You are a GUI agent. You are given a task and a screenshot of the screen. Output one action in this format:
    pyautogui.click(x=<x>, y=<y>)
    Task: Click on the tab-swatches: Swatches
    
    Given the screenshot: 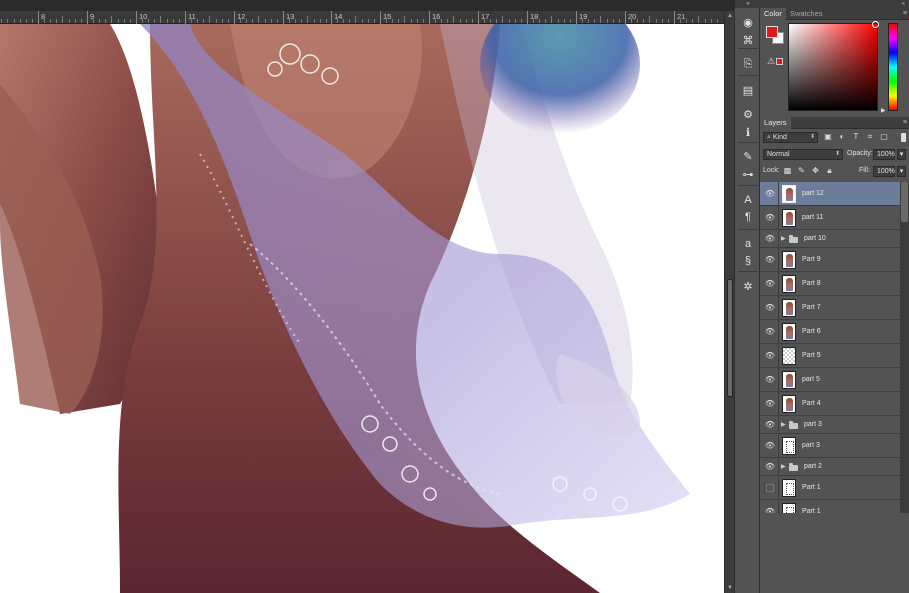 What is the action you would take?
    pyautogui.click(x=806, y=14)
    